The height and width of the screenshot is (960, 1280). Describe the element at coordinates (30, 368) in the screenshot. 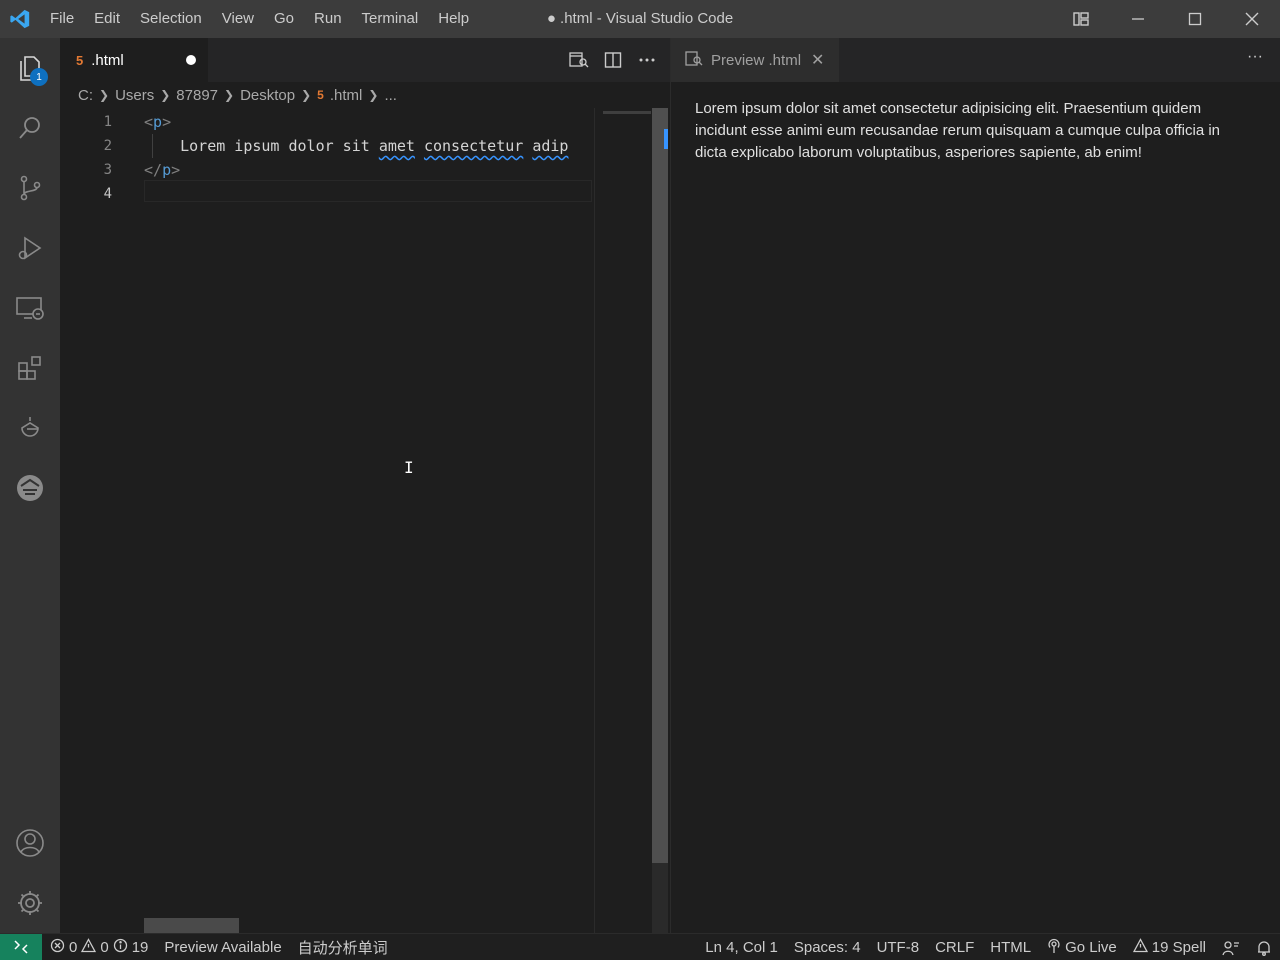

I see `extensions-icon` at that location.